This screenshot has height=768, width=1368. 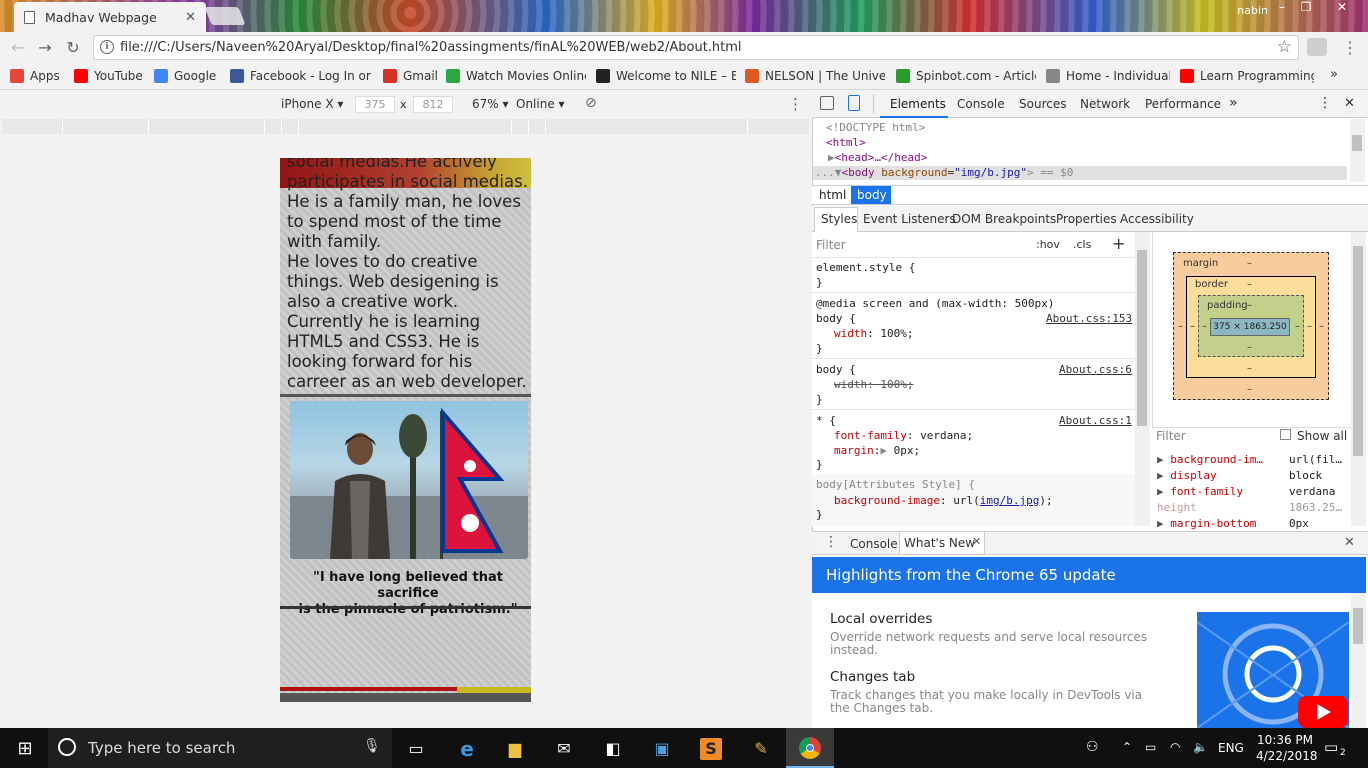 I want to click on device-mode-icon, so click(x=854, y=103).